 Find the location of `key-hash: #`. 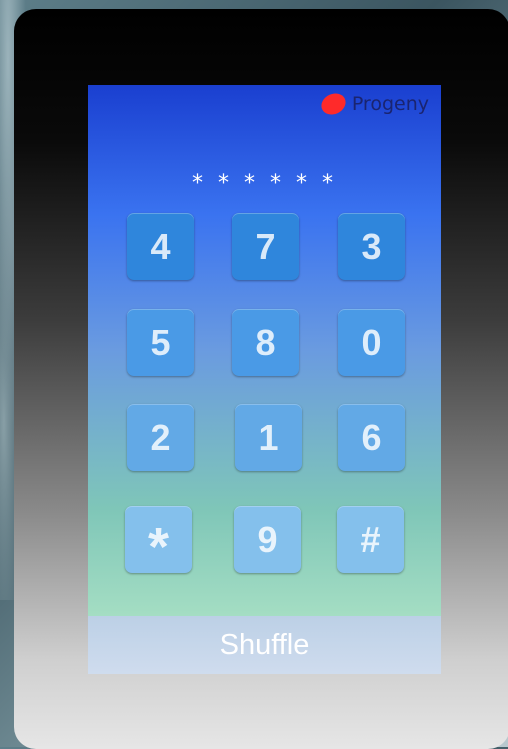

key-hash: # is located at coordinates (370, 539).